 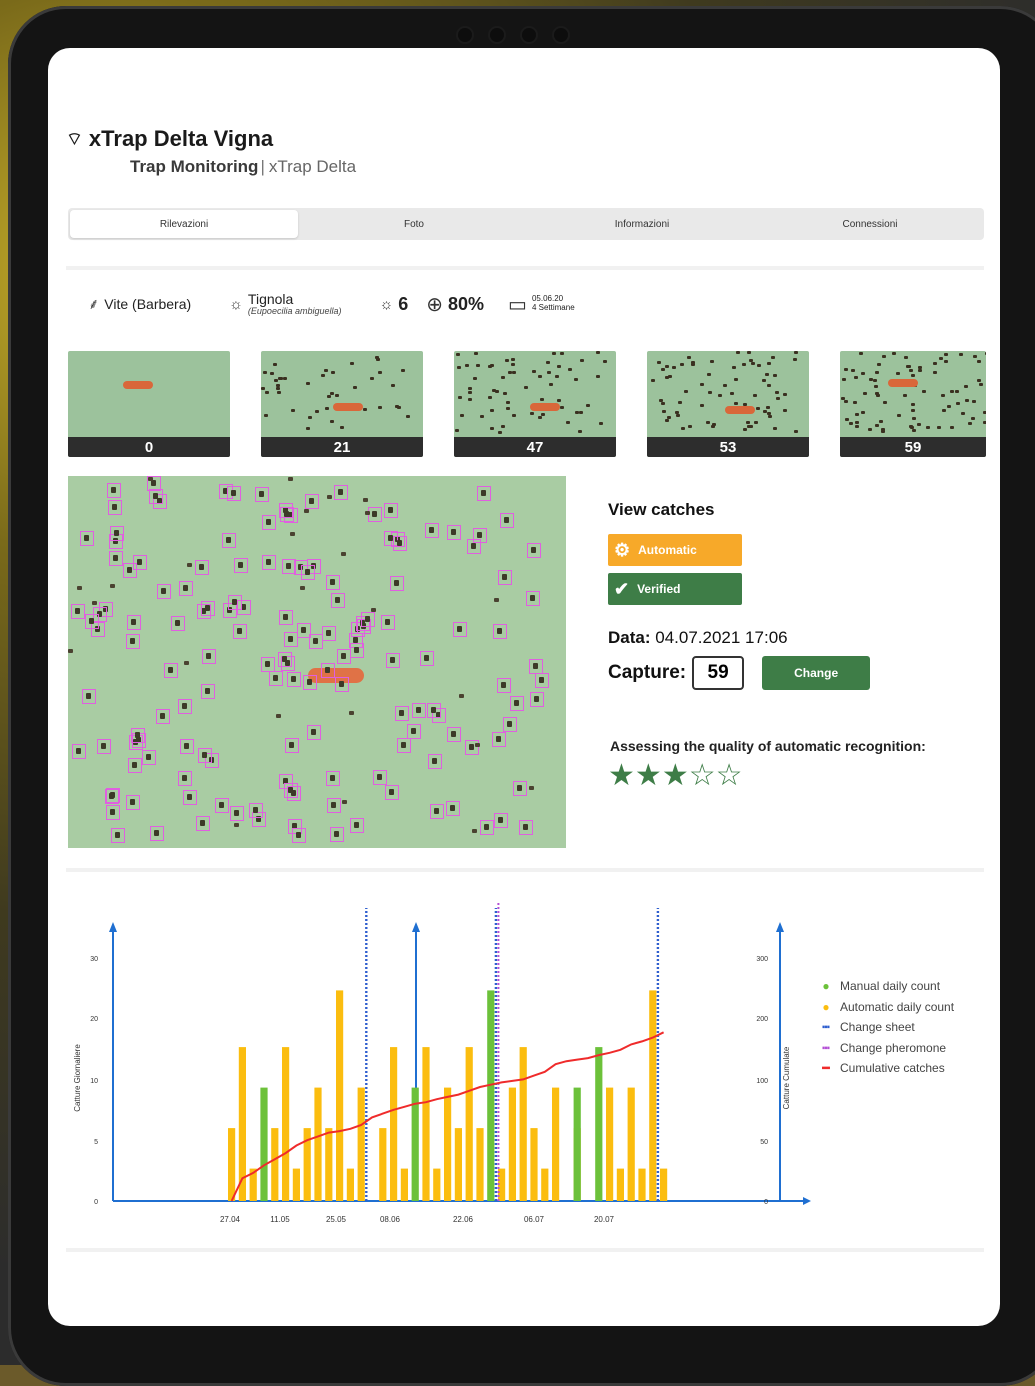 What do you see at coordinates (762, 1019) in the screenshot?
I see `y-tick-label-right: 200` at bounding box center [762, 1019].